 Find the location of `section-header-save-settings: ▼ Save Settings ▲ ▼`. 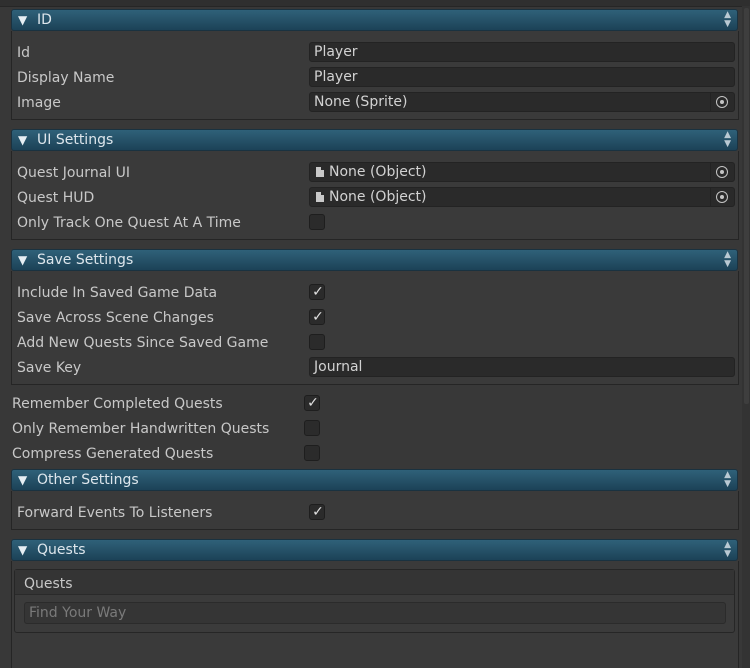

section-header-save-settings: ▼ Save Settings ▲ ▼ is located at coordinates (374, 260).